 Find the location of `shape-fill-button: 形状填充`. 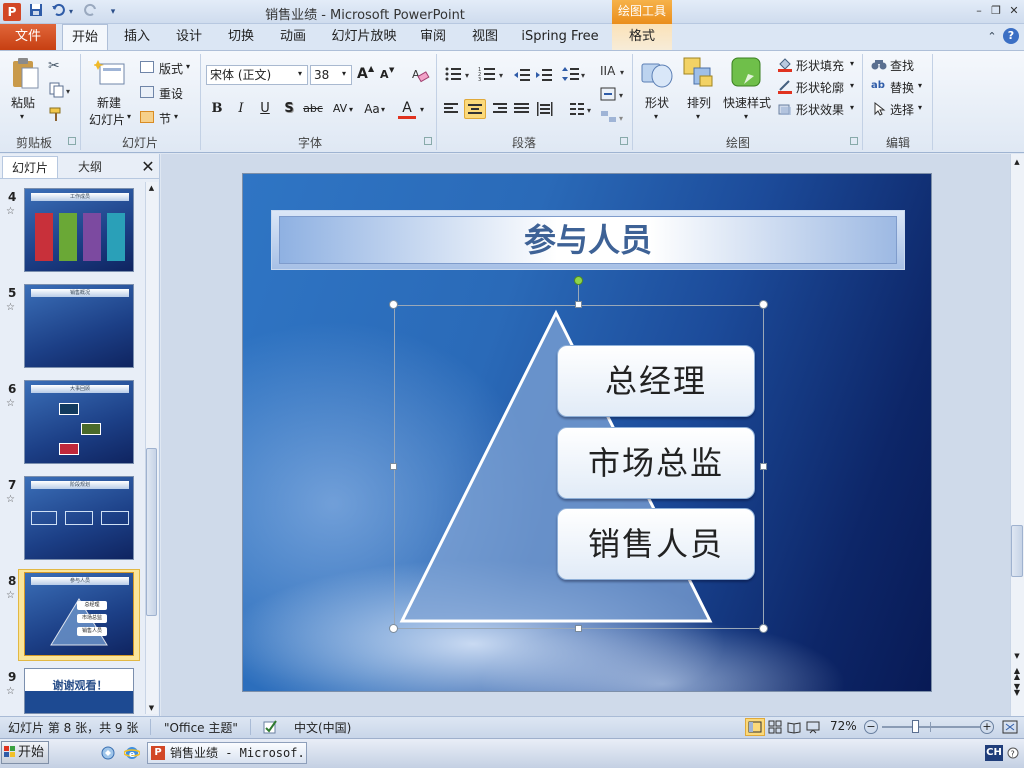

shape-fill-button: 形状填充 is located at coordinates (820, 65).